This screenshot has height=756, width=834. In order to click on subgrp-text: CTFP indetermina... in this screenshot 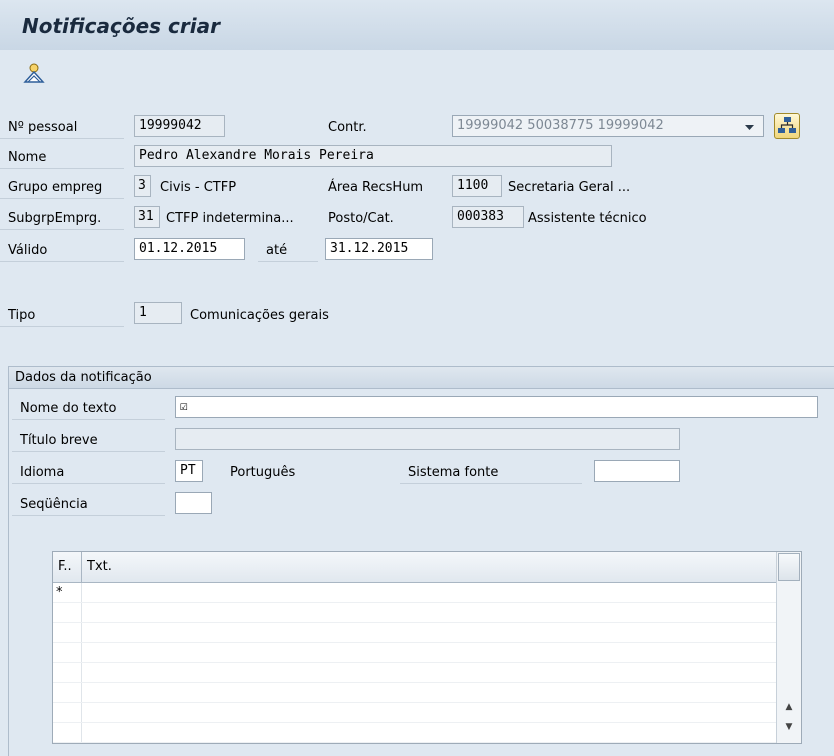, I will do `click(230, 218)`.